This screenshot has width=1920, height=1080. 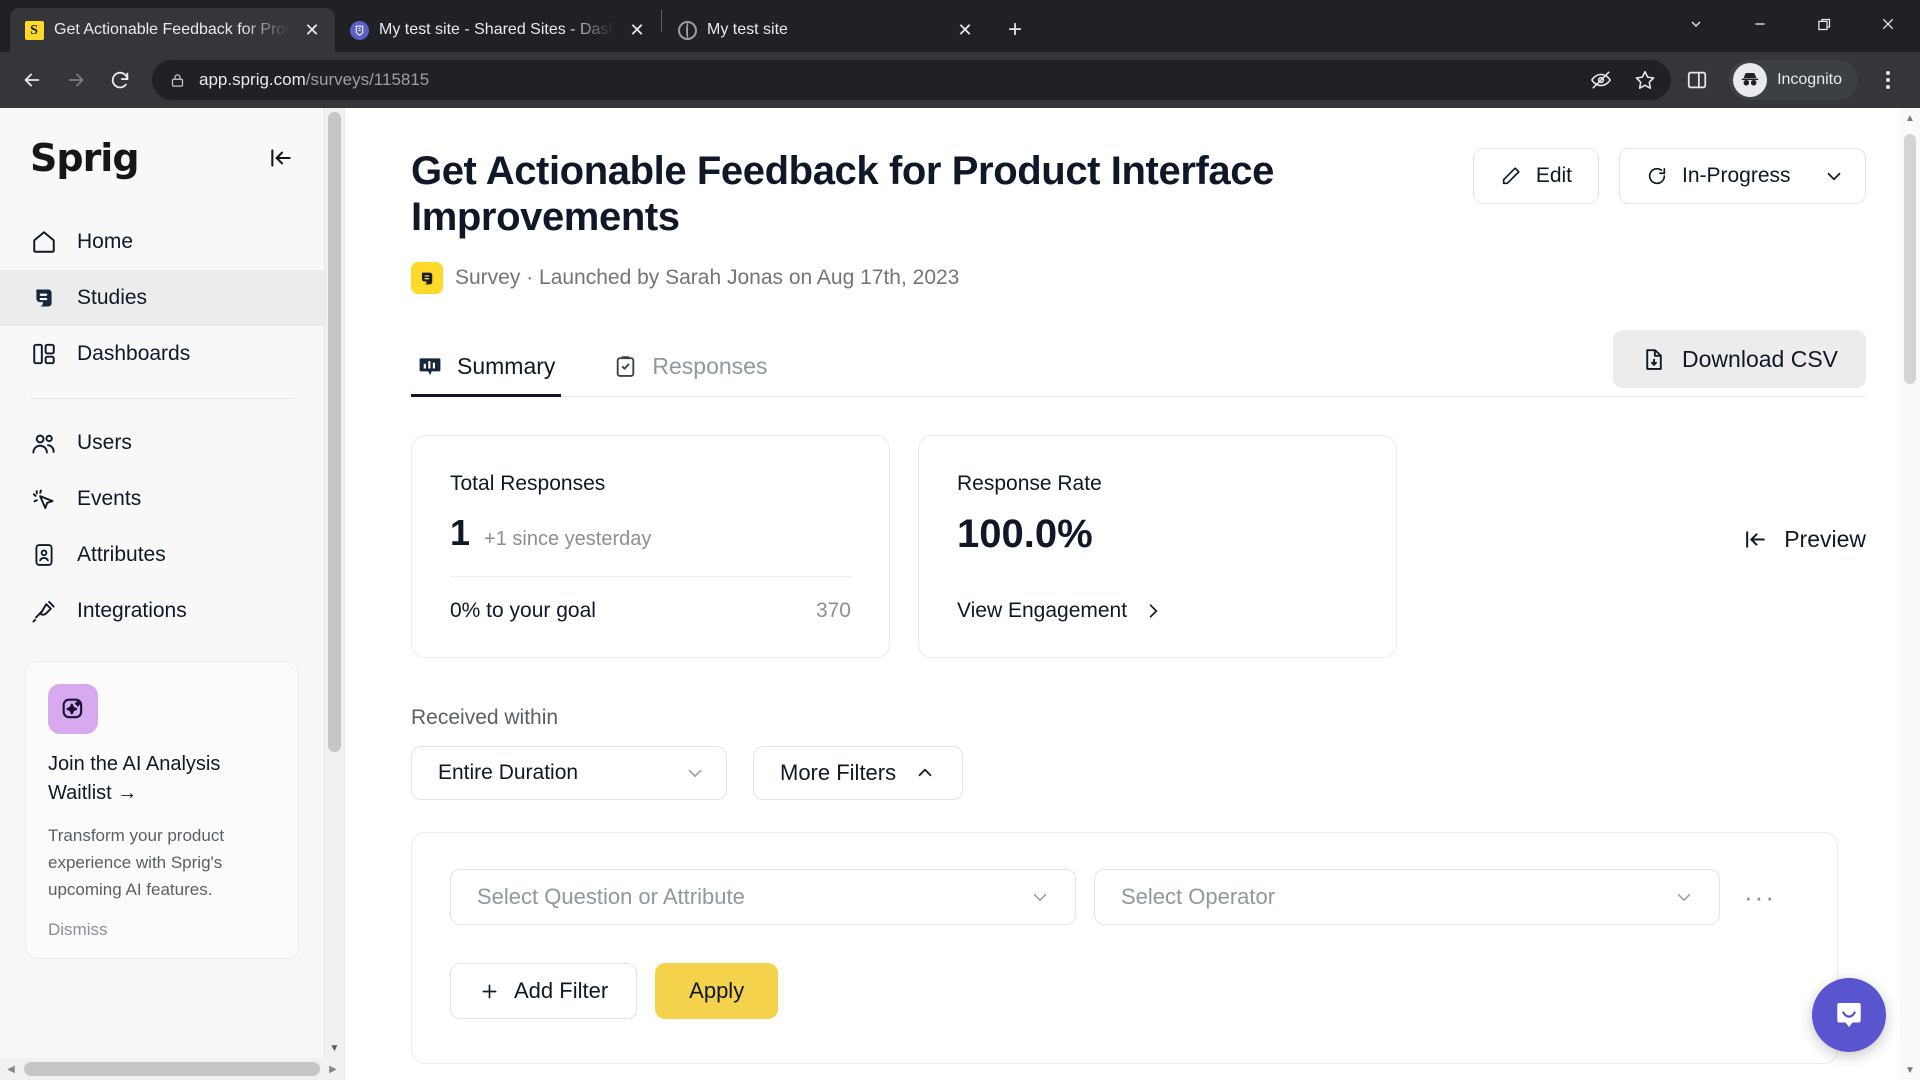 I want to click on forward-icon, so click(x=76, y=80).